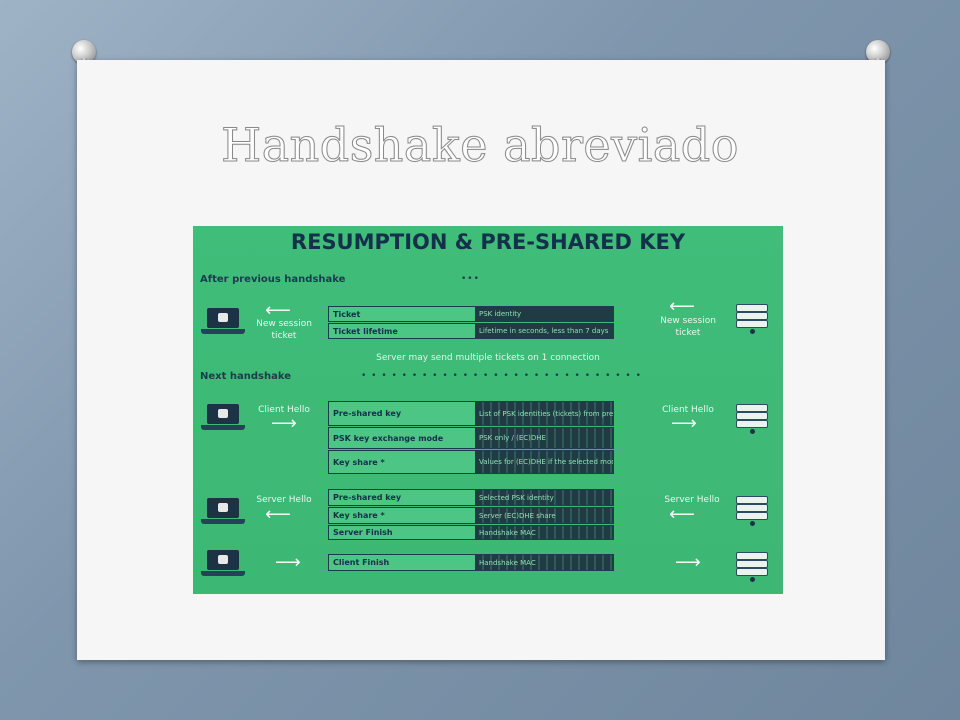 The image size is (960, 720). What do you see at coordinates (488, 242) in the screenshot?
I see `diagram-heading: RESUMPTION & PRE-SHARED KEY` at bounding box center [488, 242].